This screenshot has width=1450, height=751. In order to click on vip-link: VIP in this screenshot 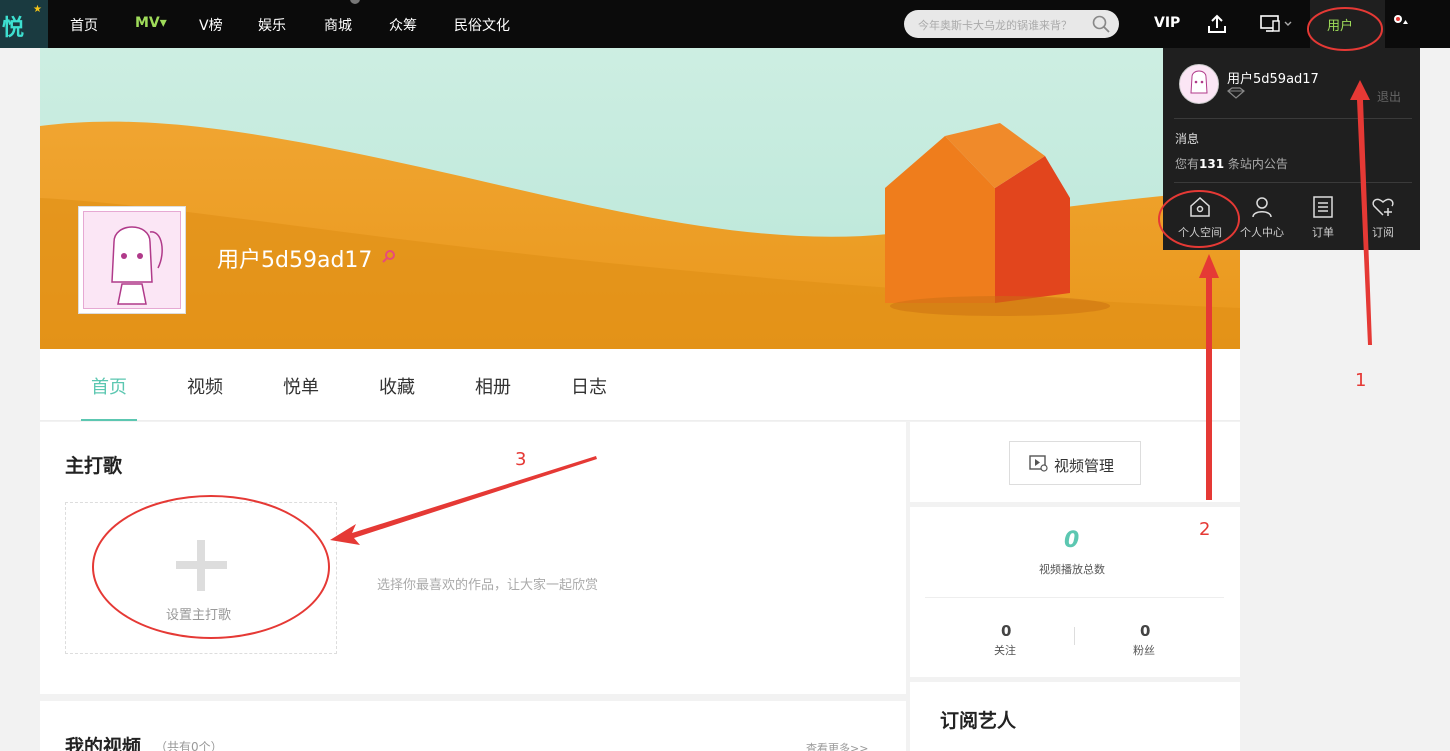, I will do `click(1167, 23)`.